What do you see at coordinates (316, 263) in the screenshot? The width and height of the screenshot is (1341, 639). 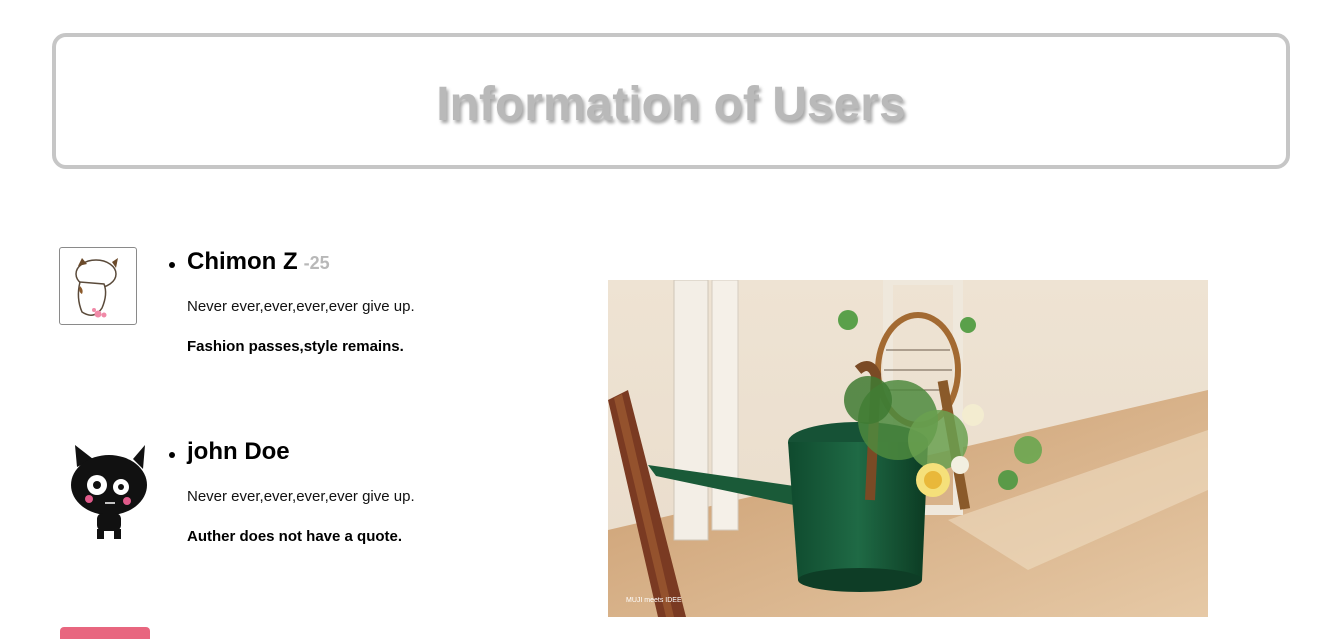 I see `user-age: -25` at bounding box center [316, 263].